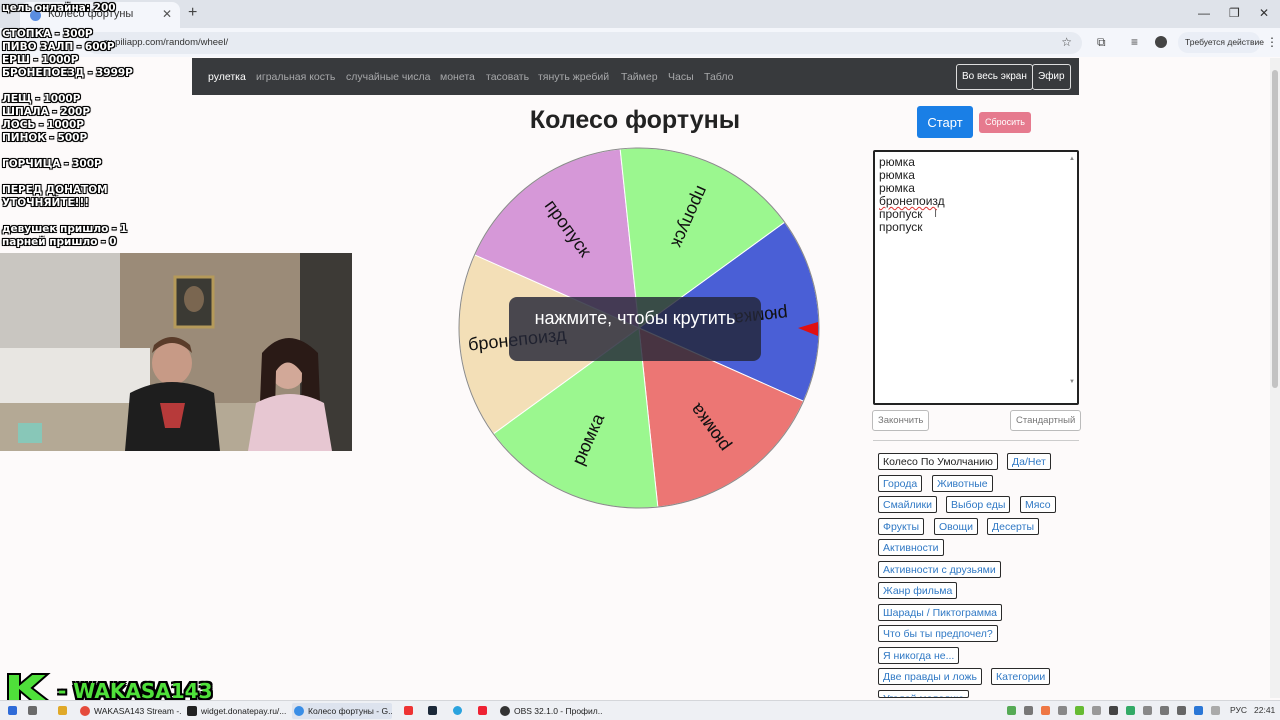 This screenshot has height=720, width=1280. Describe the element at coordinates (47, 34) in the screenshot. I see `overlay-line: СТОПКА - 300Р` at that location.